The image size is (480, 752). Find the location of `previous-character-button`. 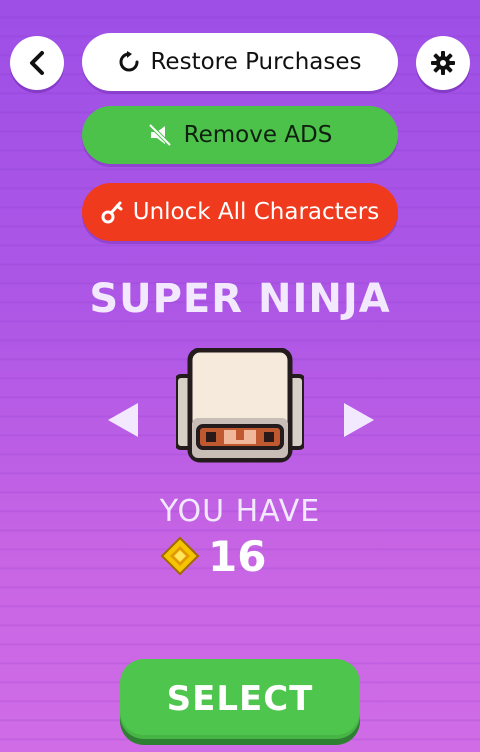

previous-character-button is located at coordinates (123, 420).